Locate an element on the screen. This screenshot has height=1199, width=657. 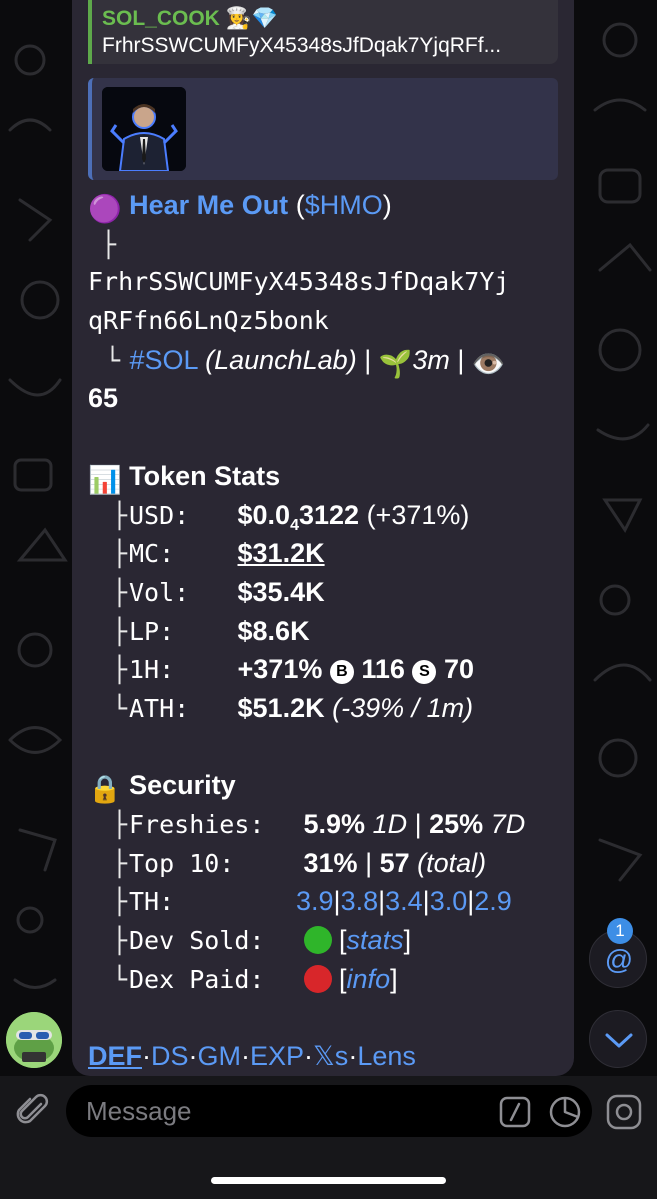
security-title: Security is located at coordinates (182, 785).